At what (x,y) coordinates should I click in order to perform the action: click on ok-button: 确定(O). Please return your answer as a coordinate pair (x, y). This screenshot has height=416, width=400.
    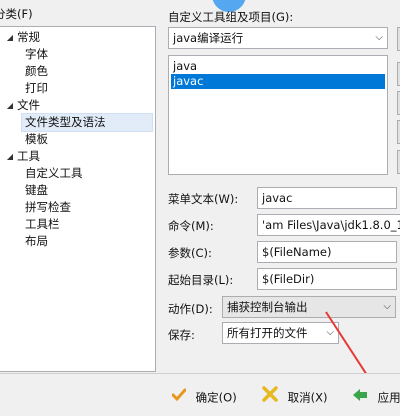
    Looking at the image, I should click on (204, 397).